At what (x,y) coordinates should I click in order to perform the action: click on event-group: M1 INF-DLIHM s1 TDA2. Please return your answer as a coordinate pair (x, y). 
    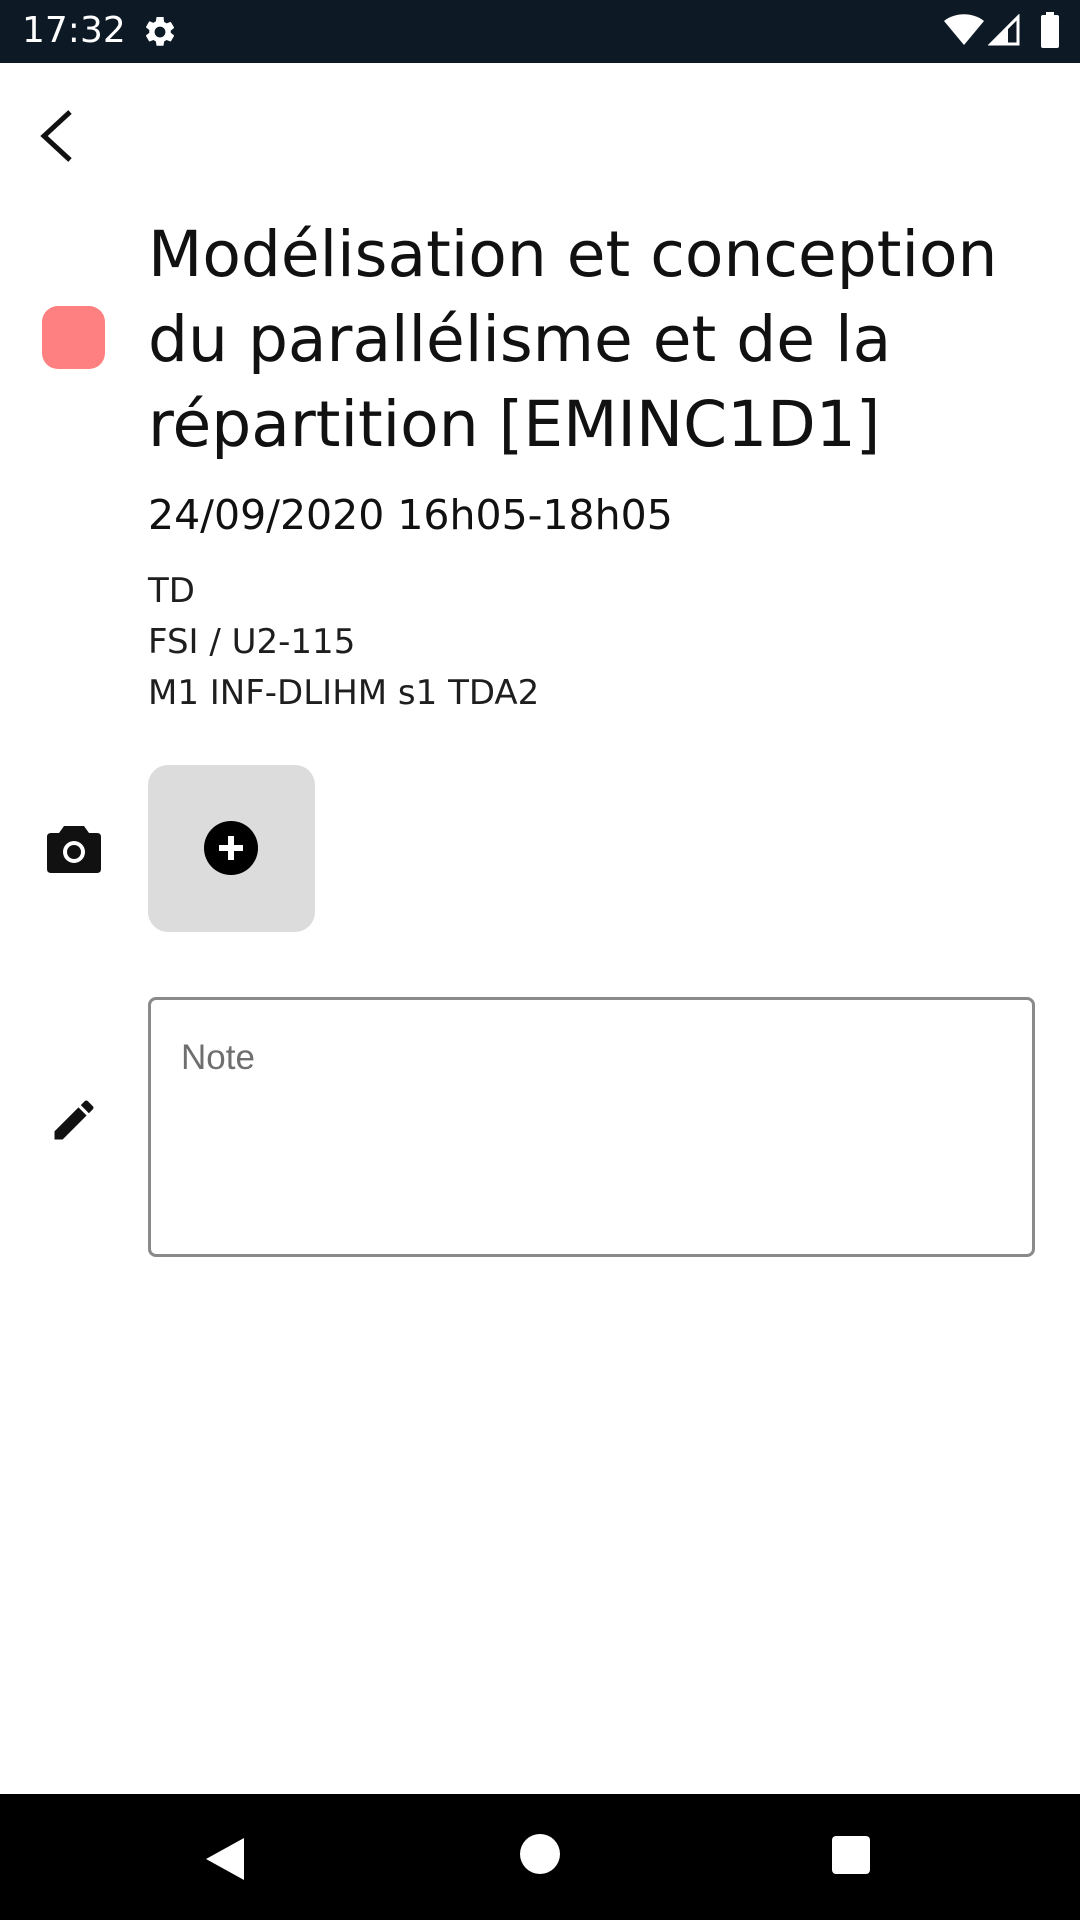
    Looking at the image, I should click on (344, 693).